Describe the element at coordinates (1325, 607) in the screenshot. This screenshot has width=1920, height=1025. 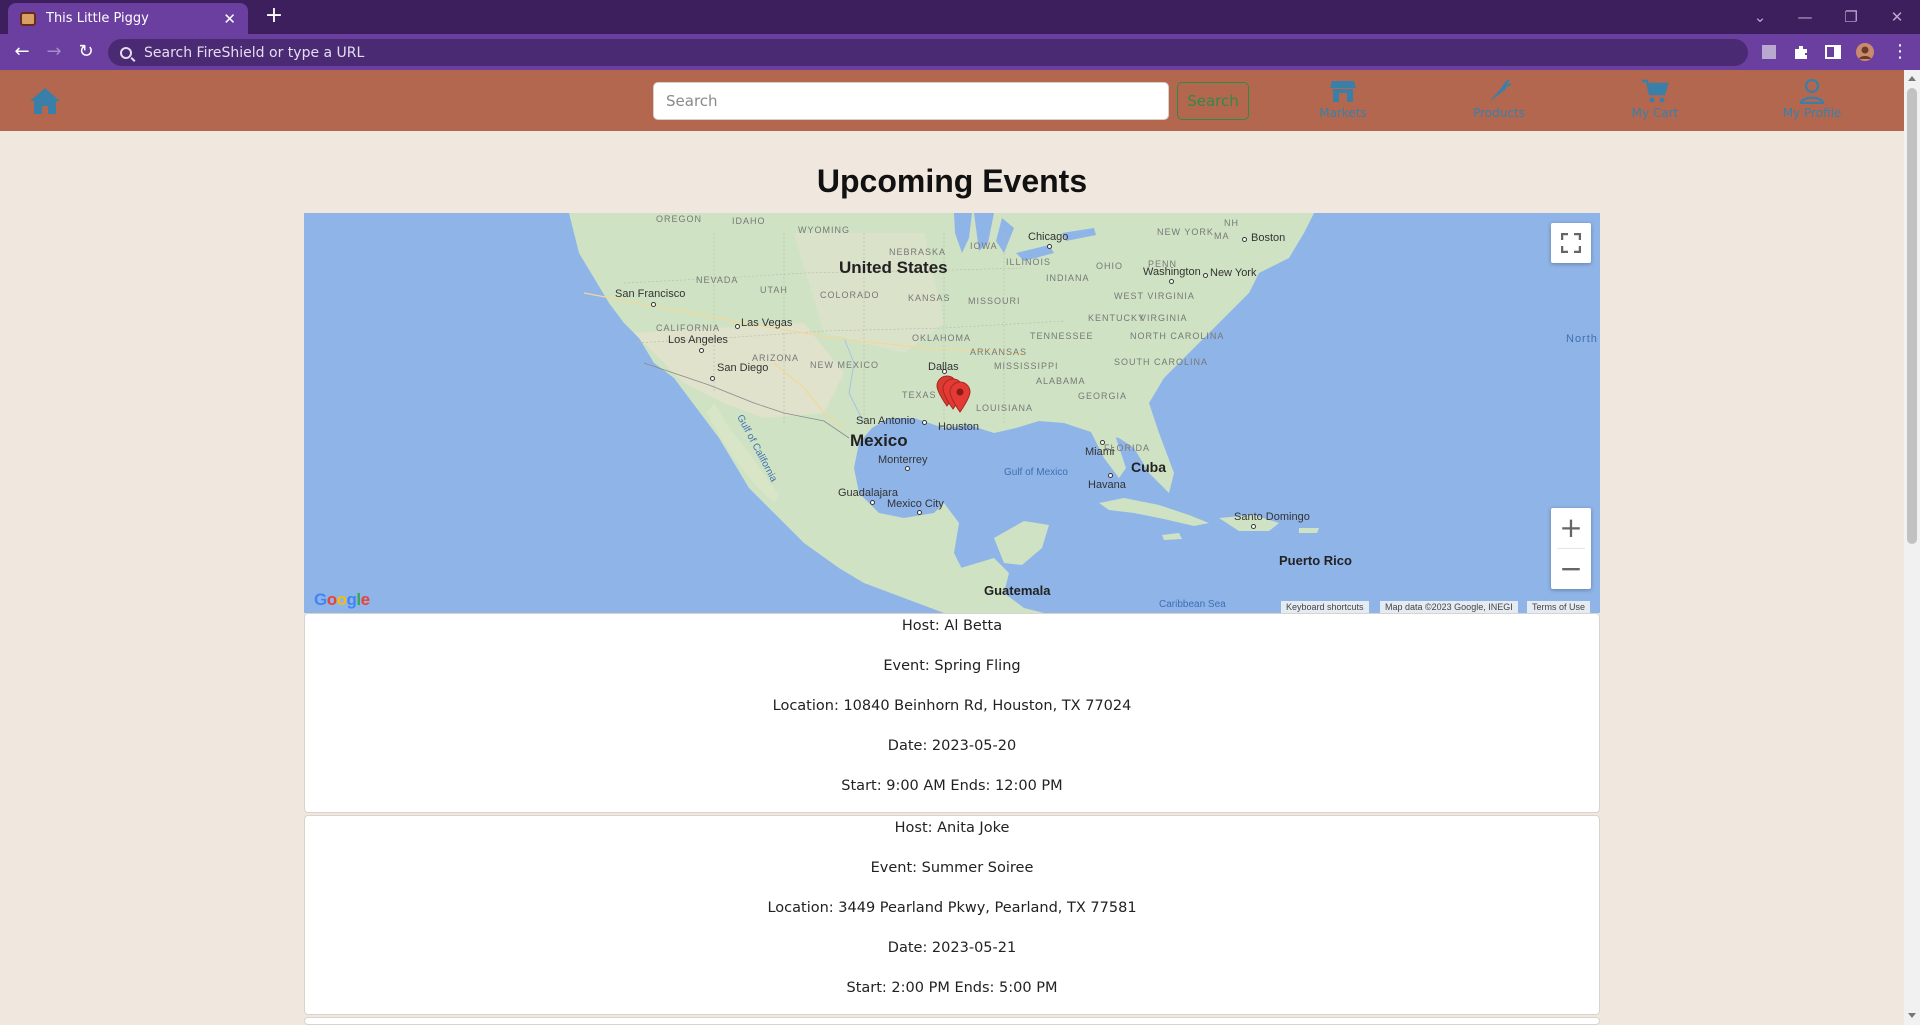
I see `keyboard-shortcuts-link: Keyboard shortcuts` at that location.